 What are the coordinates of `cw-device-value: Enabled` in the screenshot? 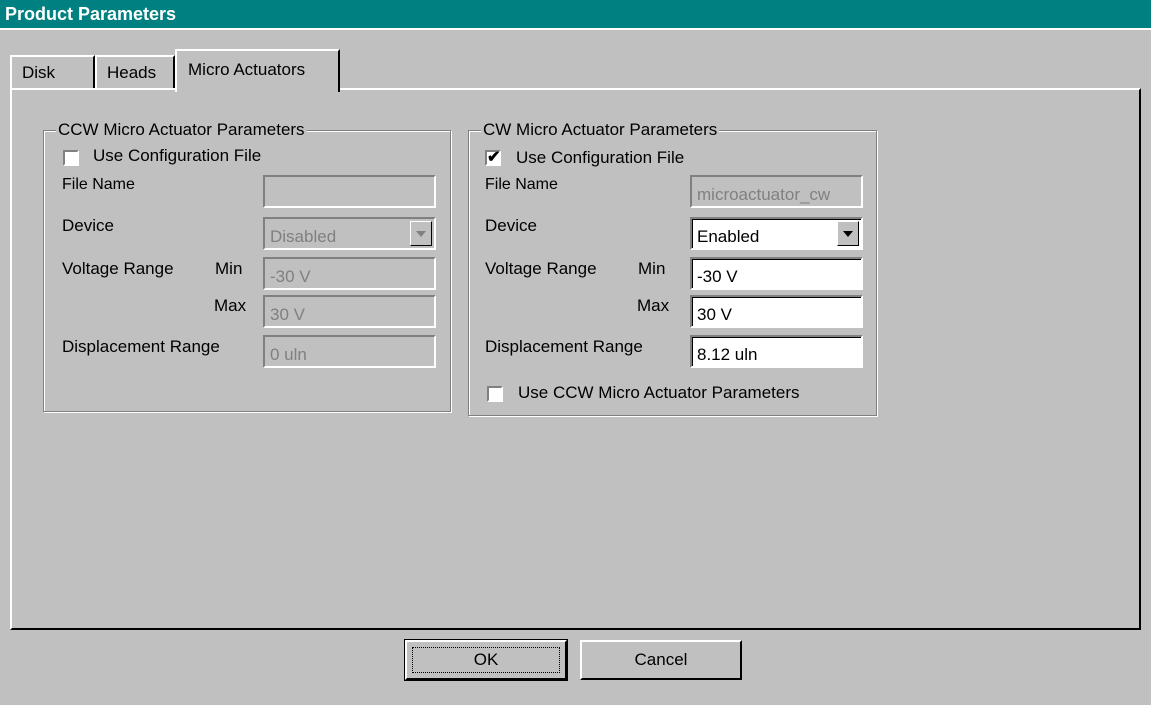 It's located at (728, 236).